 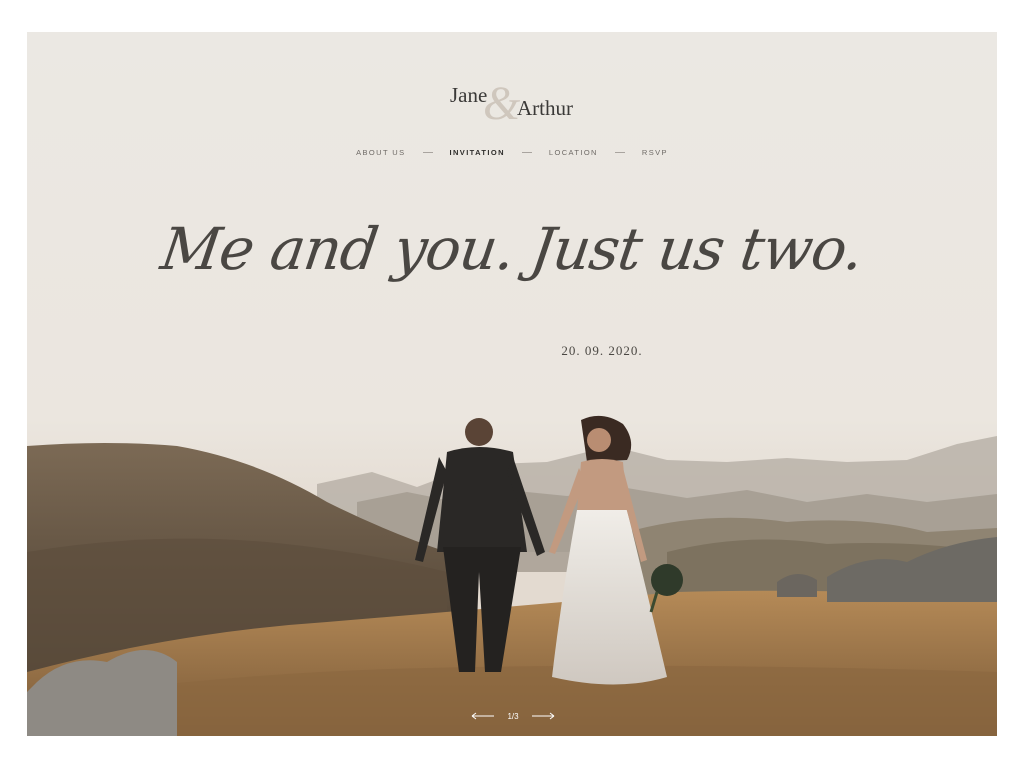 I want to click on site-logo: Jane & Arthur, so click(x=512, y=105).